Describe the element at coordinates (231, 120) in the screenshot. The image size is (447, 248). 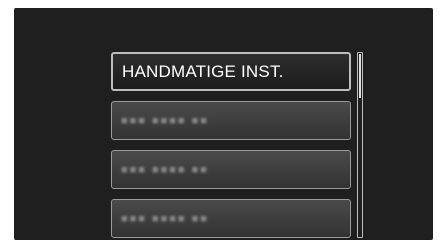
I see `menu-item-2: ■■■ ■■■■ ■■` at that location.